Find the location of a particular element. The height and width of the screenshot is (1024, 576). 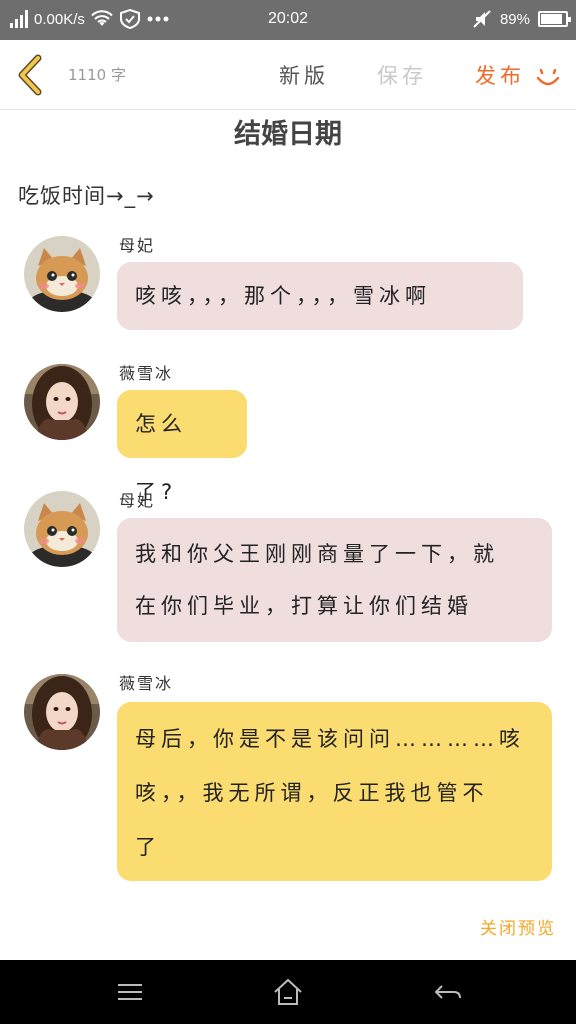

editor-toolbar: 1110 字 新版 保存 发布 is located at coordinates (288, 75).